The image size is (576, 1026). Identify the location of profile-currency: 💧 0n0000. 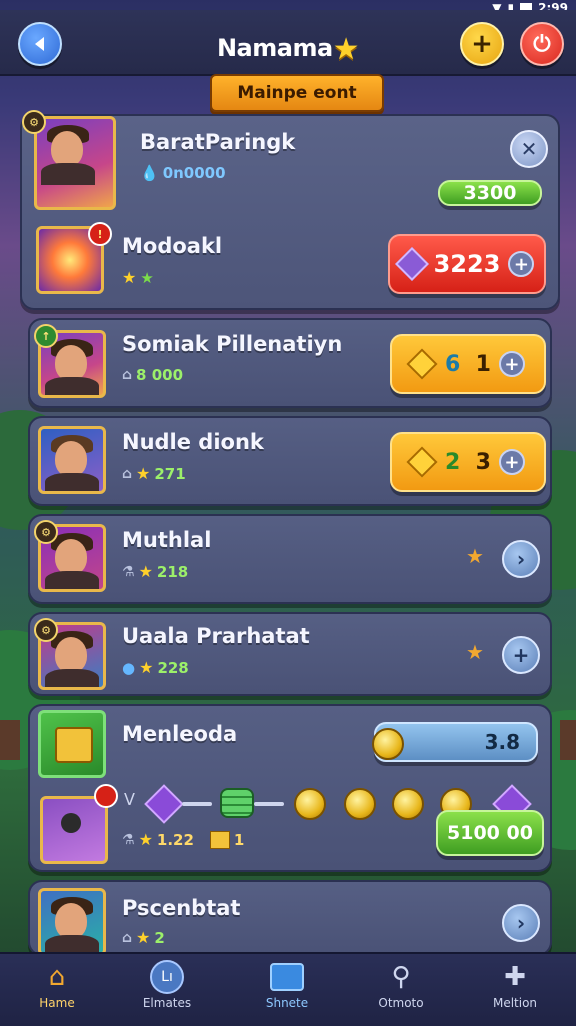
(183, 173).